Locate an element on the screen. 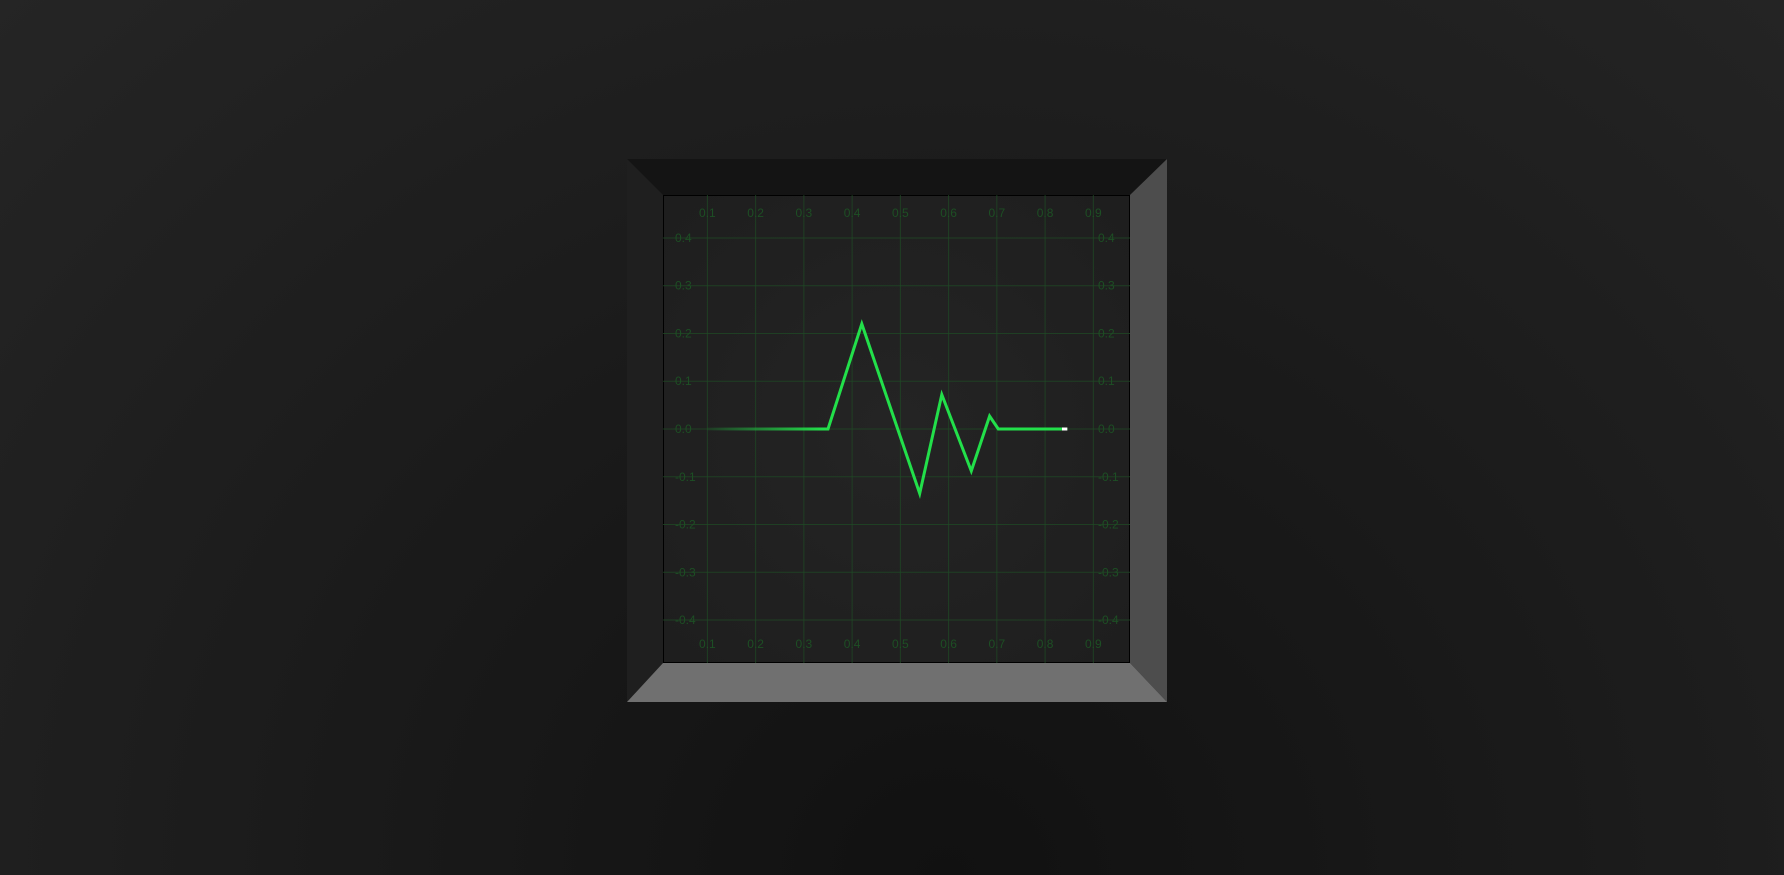  y-tick-label-right: 0.4 is located at coordinates (1106, 238).